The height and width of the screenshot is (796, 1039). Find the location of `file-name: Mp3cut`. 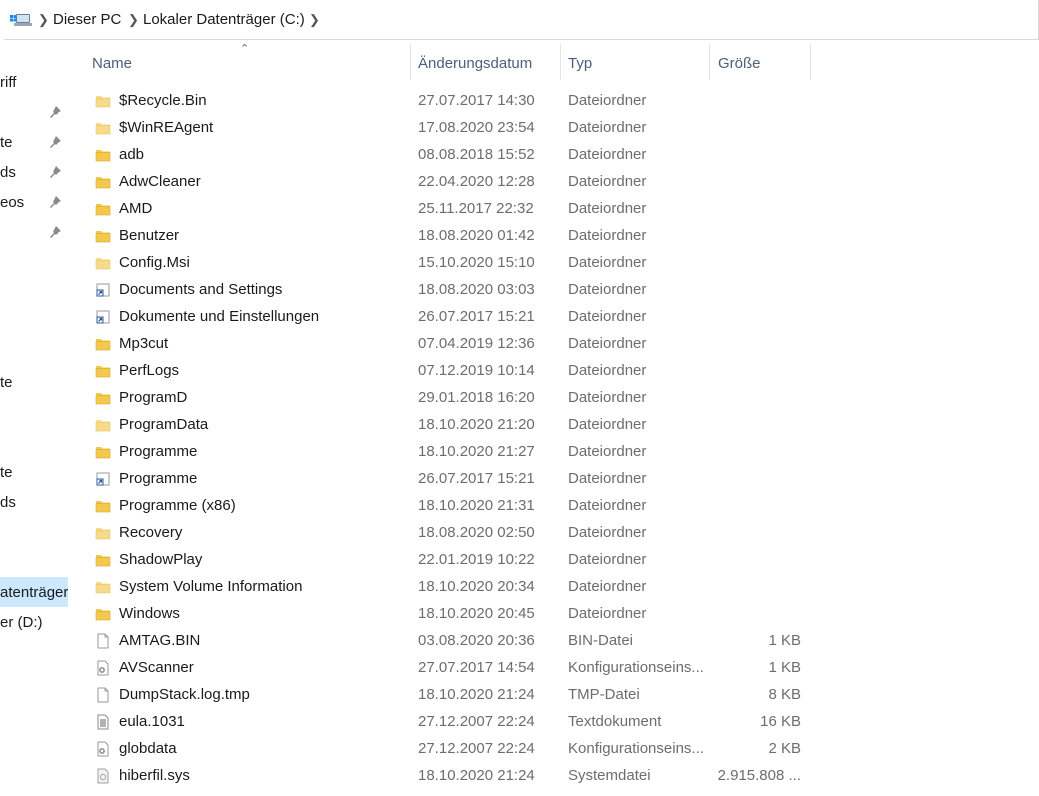

file-name: Mp3cut is located at coordinates (144, 343).